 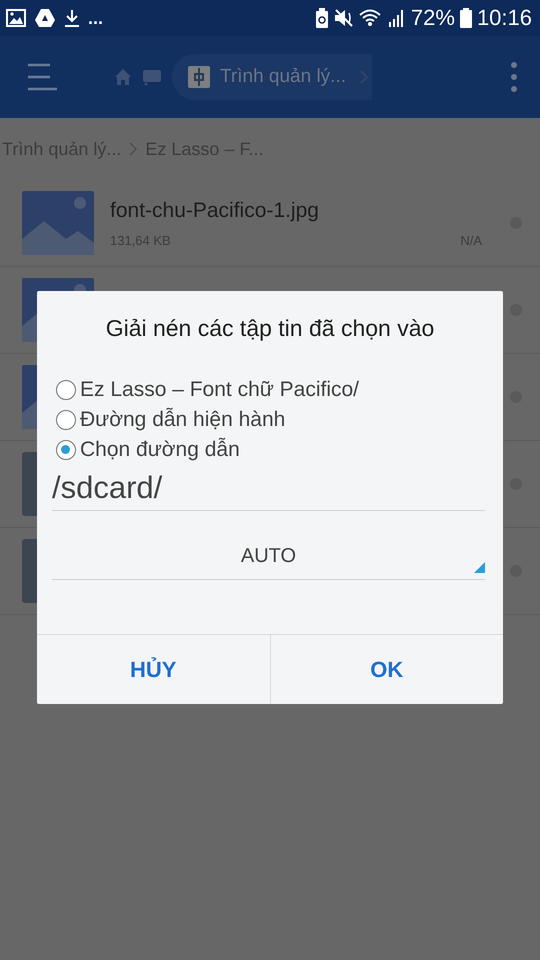 I want to click on home-icon, so click(x=123, y=77).